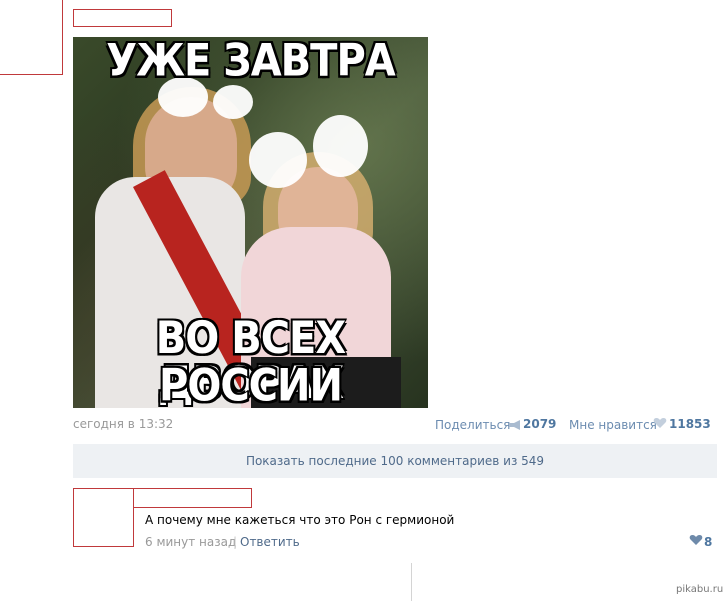 The width and height of the screenshot is (725, 601). I want to click on redacted-author-name-top, so click(122, 18).